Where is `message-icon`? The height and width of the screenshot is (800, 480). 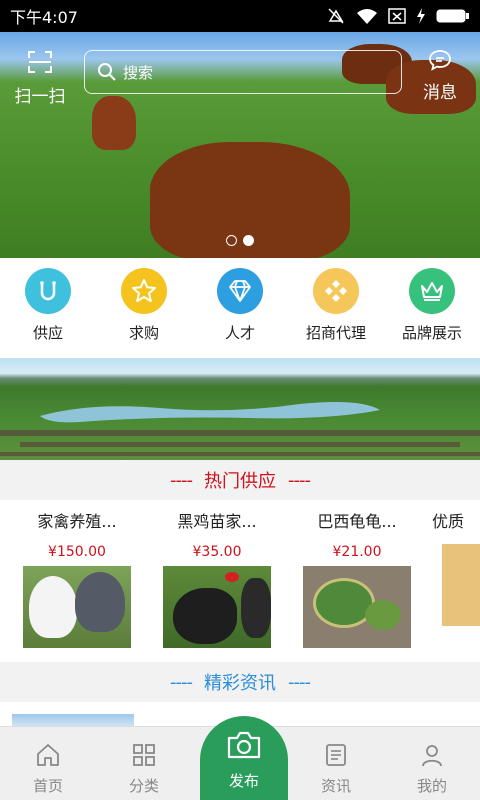 message-icon is located at coordinates (440, 60).